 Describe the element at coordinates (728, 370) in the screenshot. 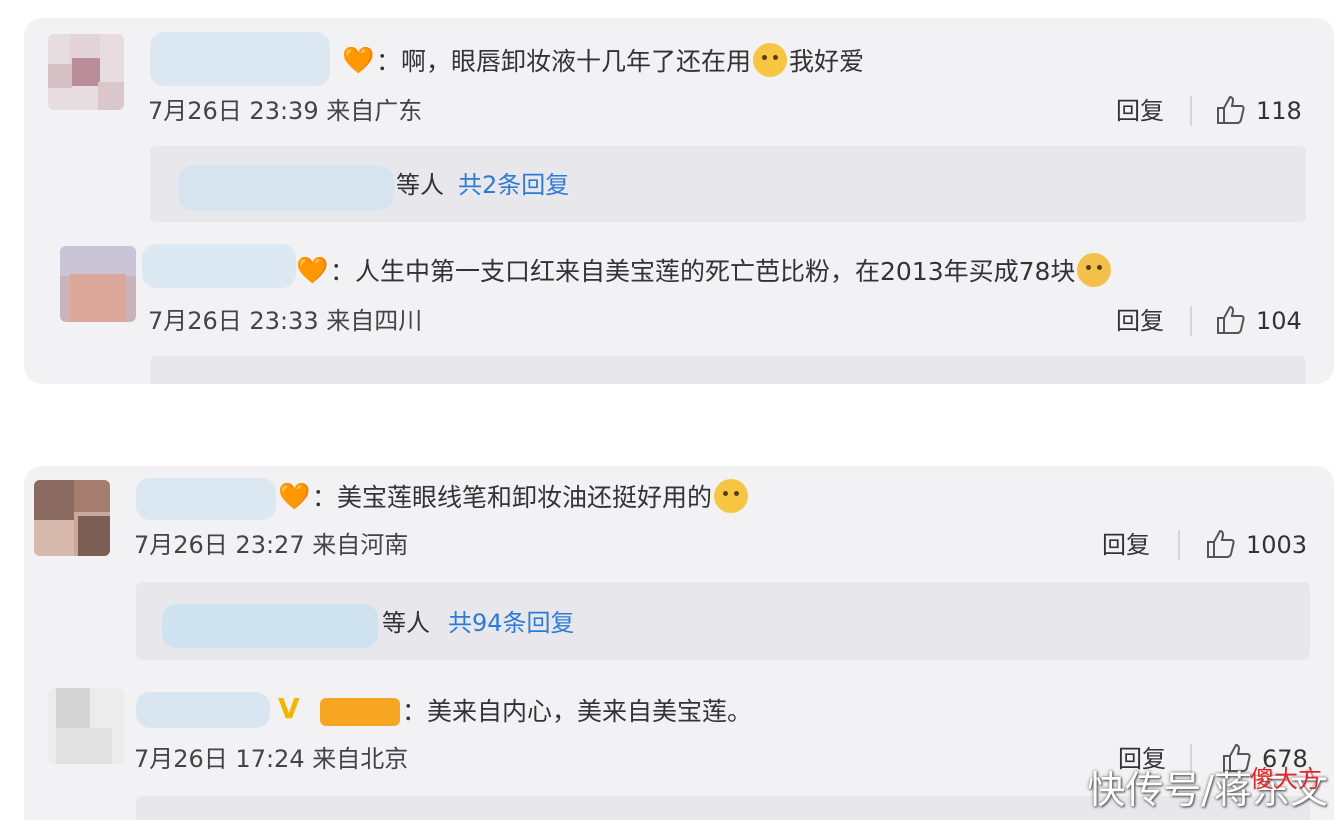

I see `sub-replies-box-cut` at that location.